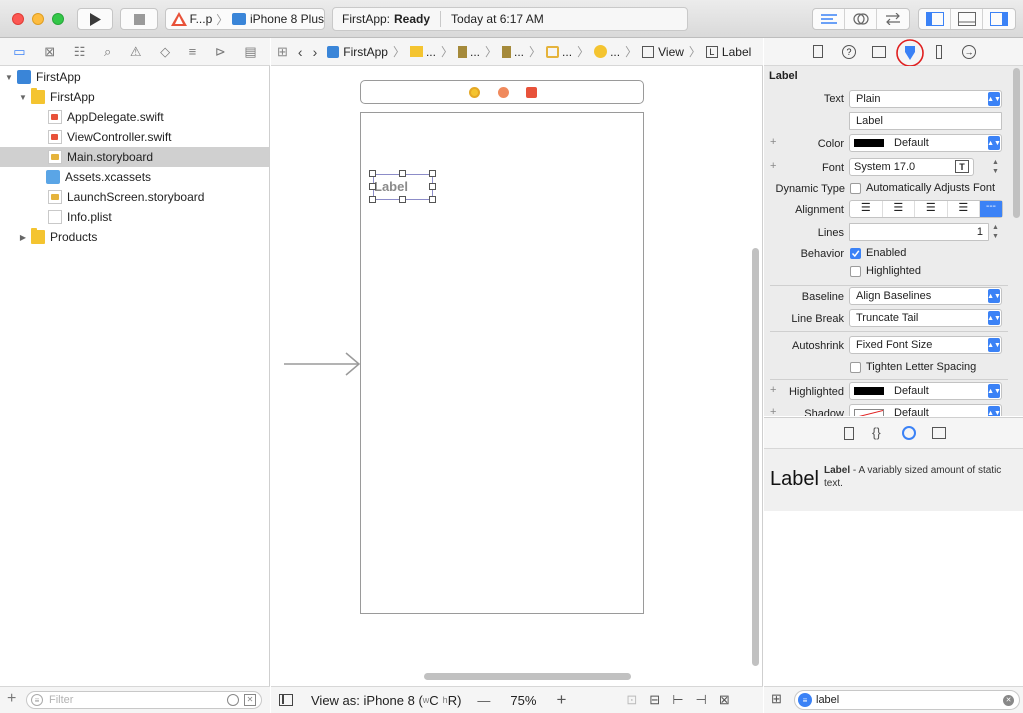 The width and height of the screenshot is (1023, 713). I want to click on grid-view-icon: ⊞, so click(776, 699).